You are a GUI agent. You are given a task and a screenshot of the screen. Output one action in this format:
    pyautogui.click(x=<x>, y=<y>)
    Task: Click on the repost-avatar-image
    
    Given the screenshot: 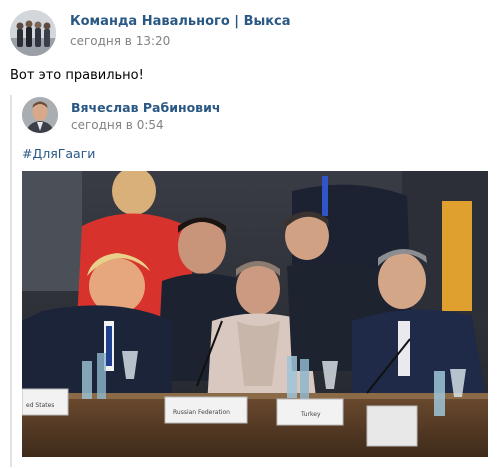 What is the action you would take?
    pyautogui.click(x=40, y=115)
    